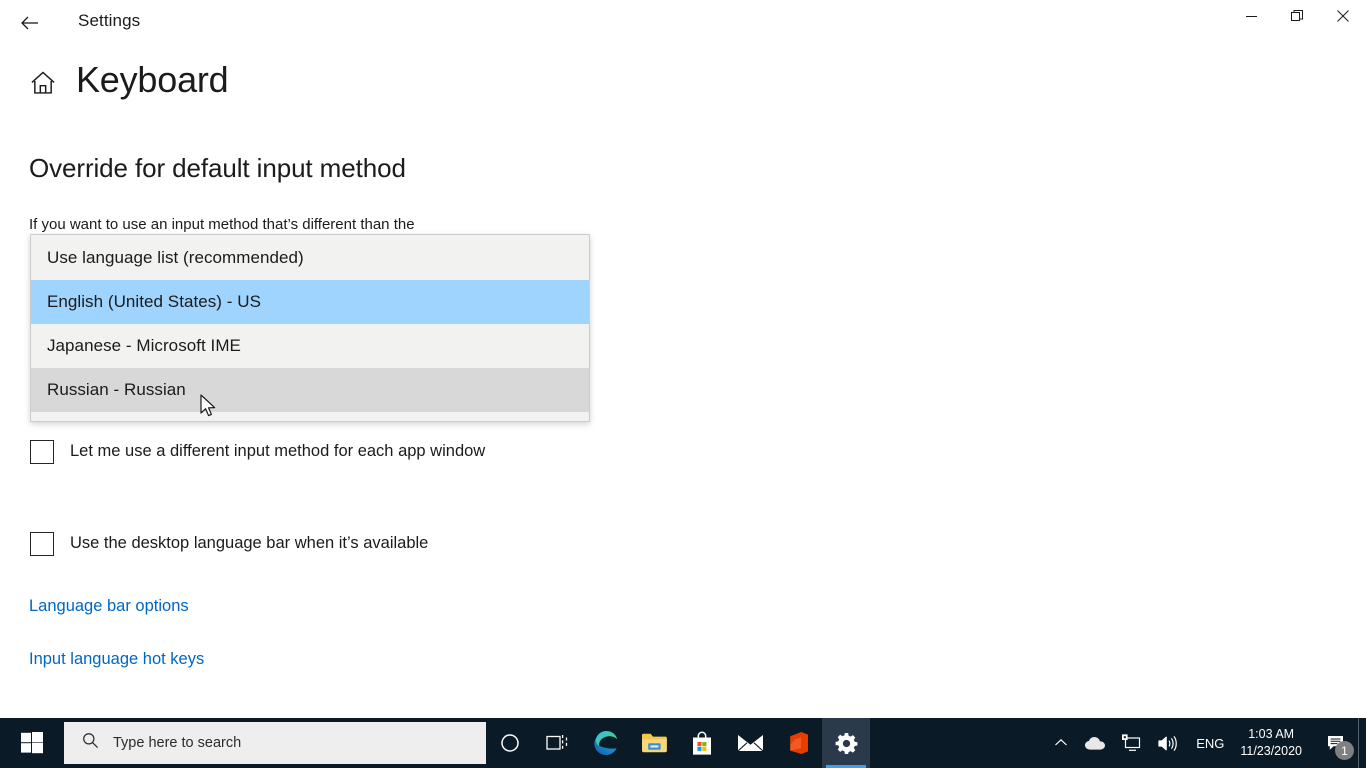 The image size is (1366, 768). I want to click on clock-time: 1:03 AM, so click(1271, 734).